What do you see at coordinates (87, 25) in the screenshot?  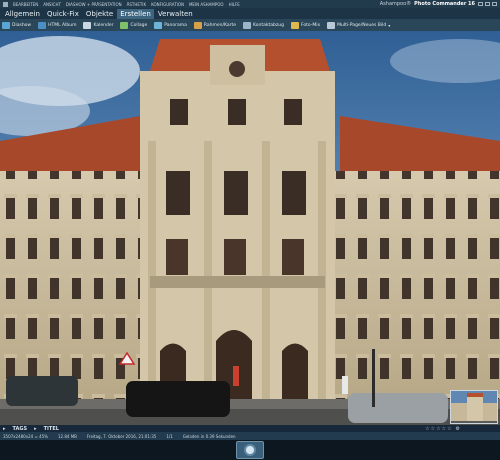 I see `calendar-icon` at bounding box center [87, 25].